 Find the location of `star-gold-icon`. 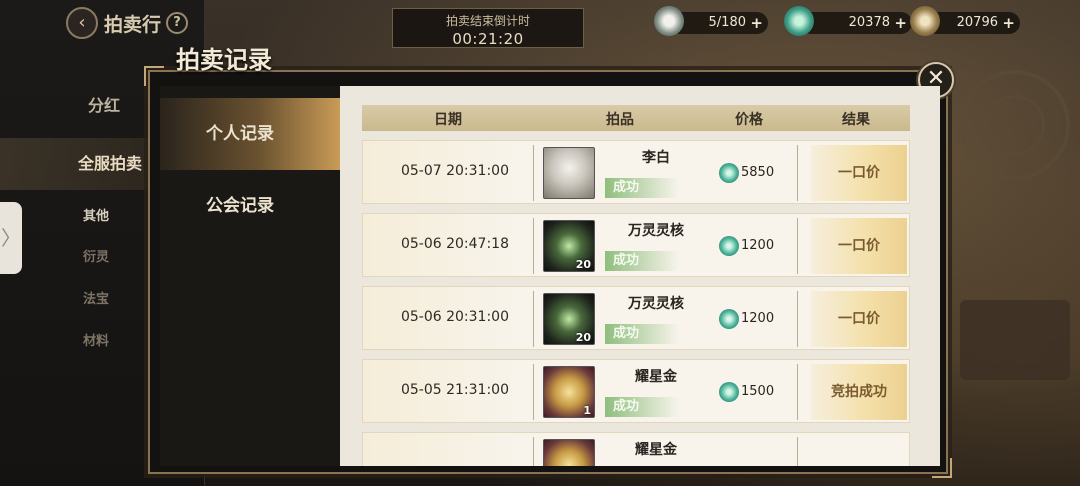

star-gold-icon is located at coordinates (569, 452).